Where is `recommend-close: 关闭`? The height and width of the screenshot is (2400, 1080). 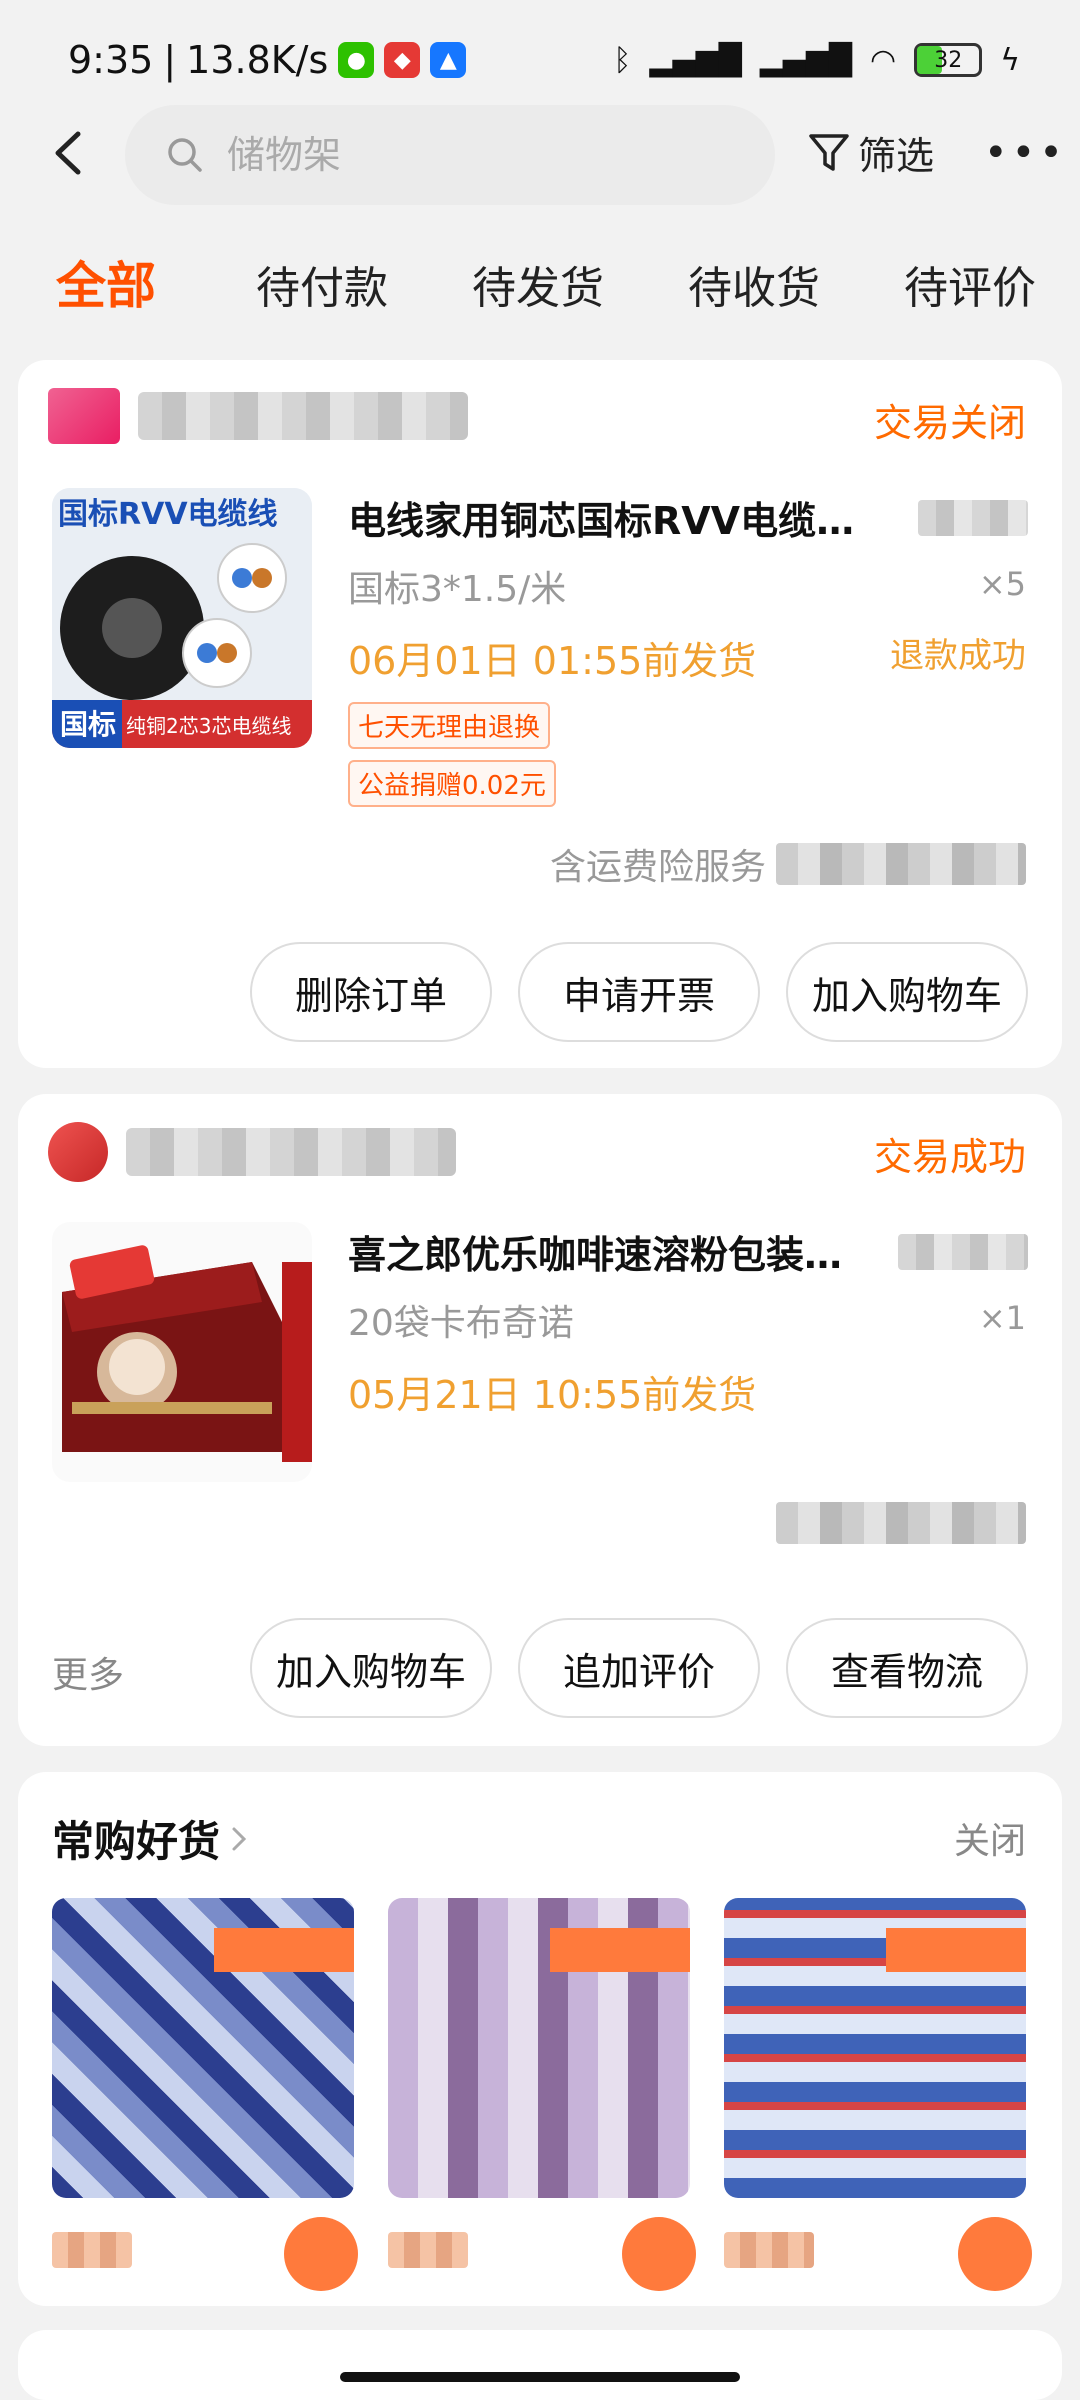
recommend-close: 关闭 is located at coordinates (990, 1838).